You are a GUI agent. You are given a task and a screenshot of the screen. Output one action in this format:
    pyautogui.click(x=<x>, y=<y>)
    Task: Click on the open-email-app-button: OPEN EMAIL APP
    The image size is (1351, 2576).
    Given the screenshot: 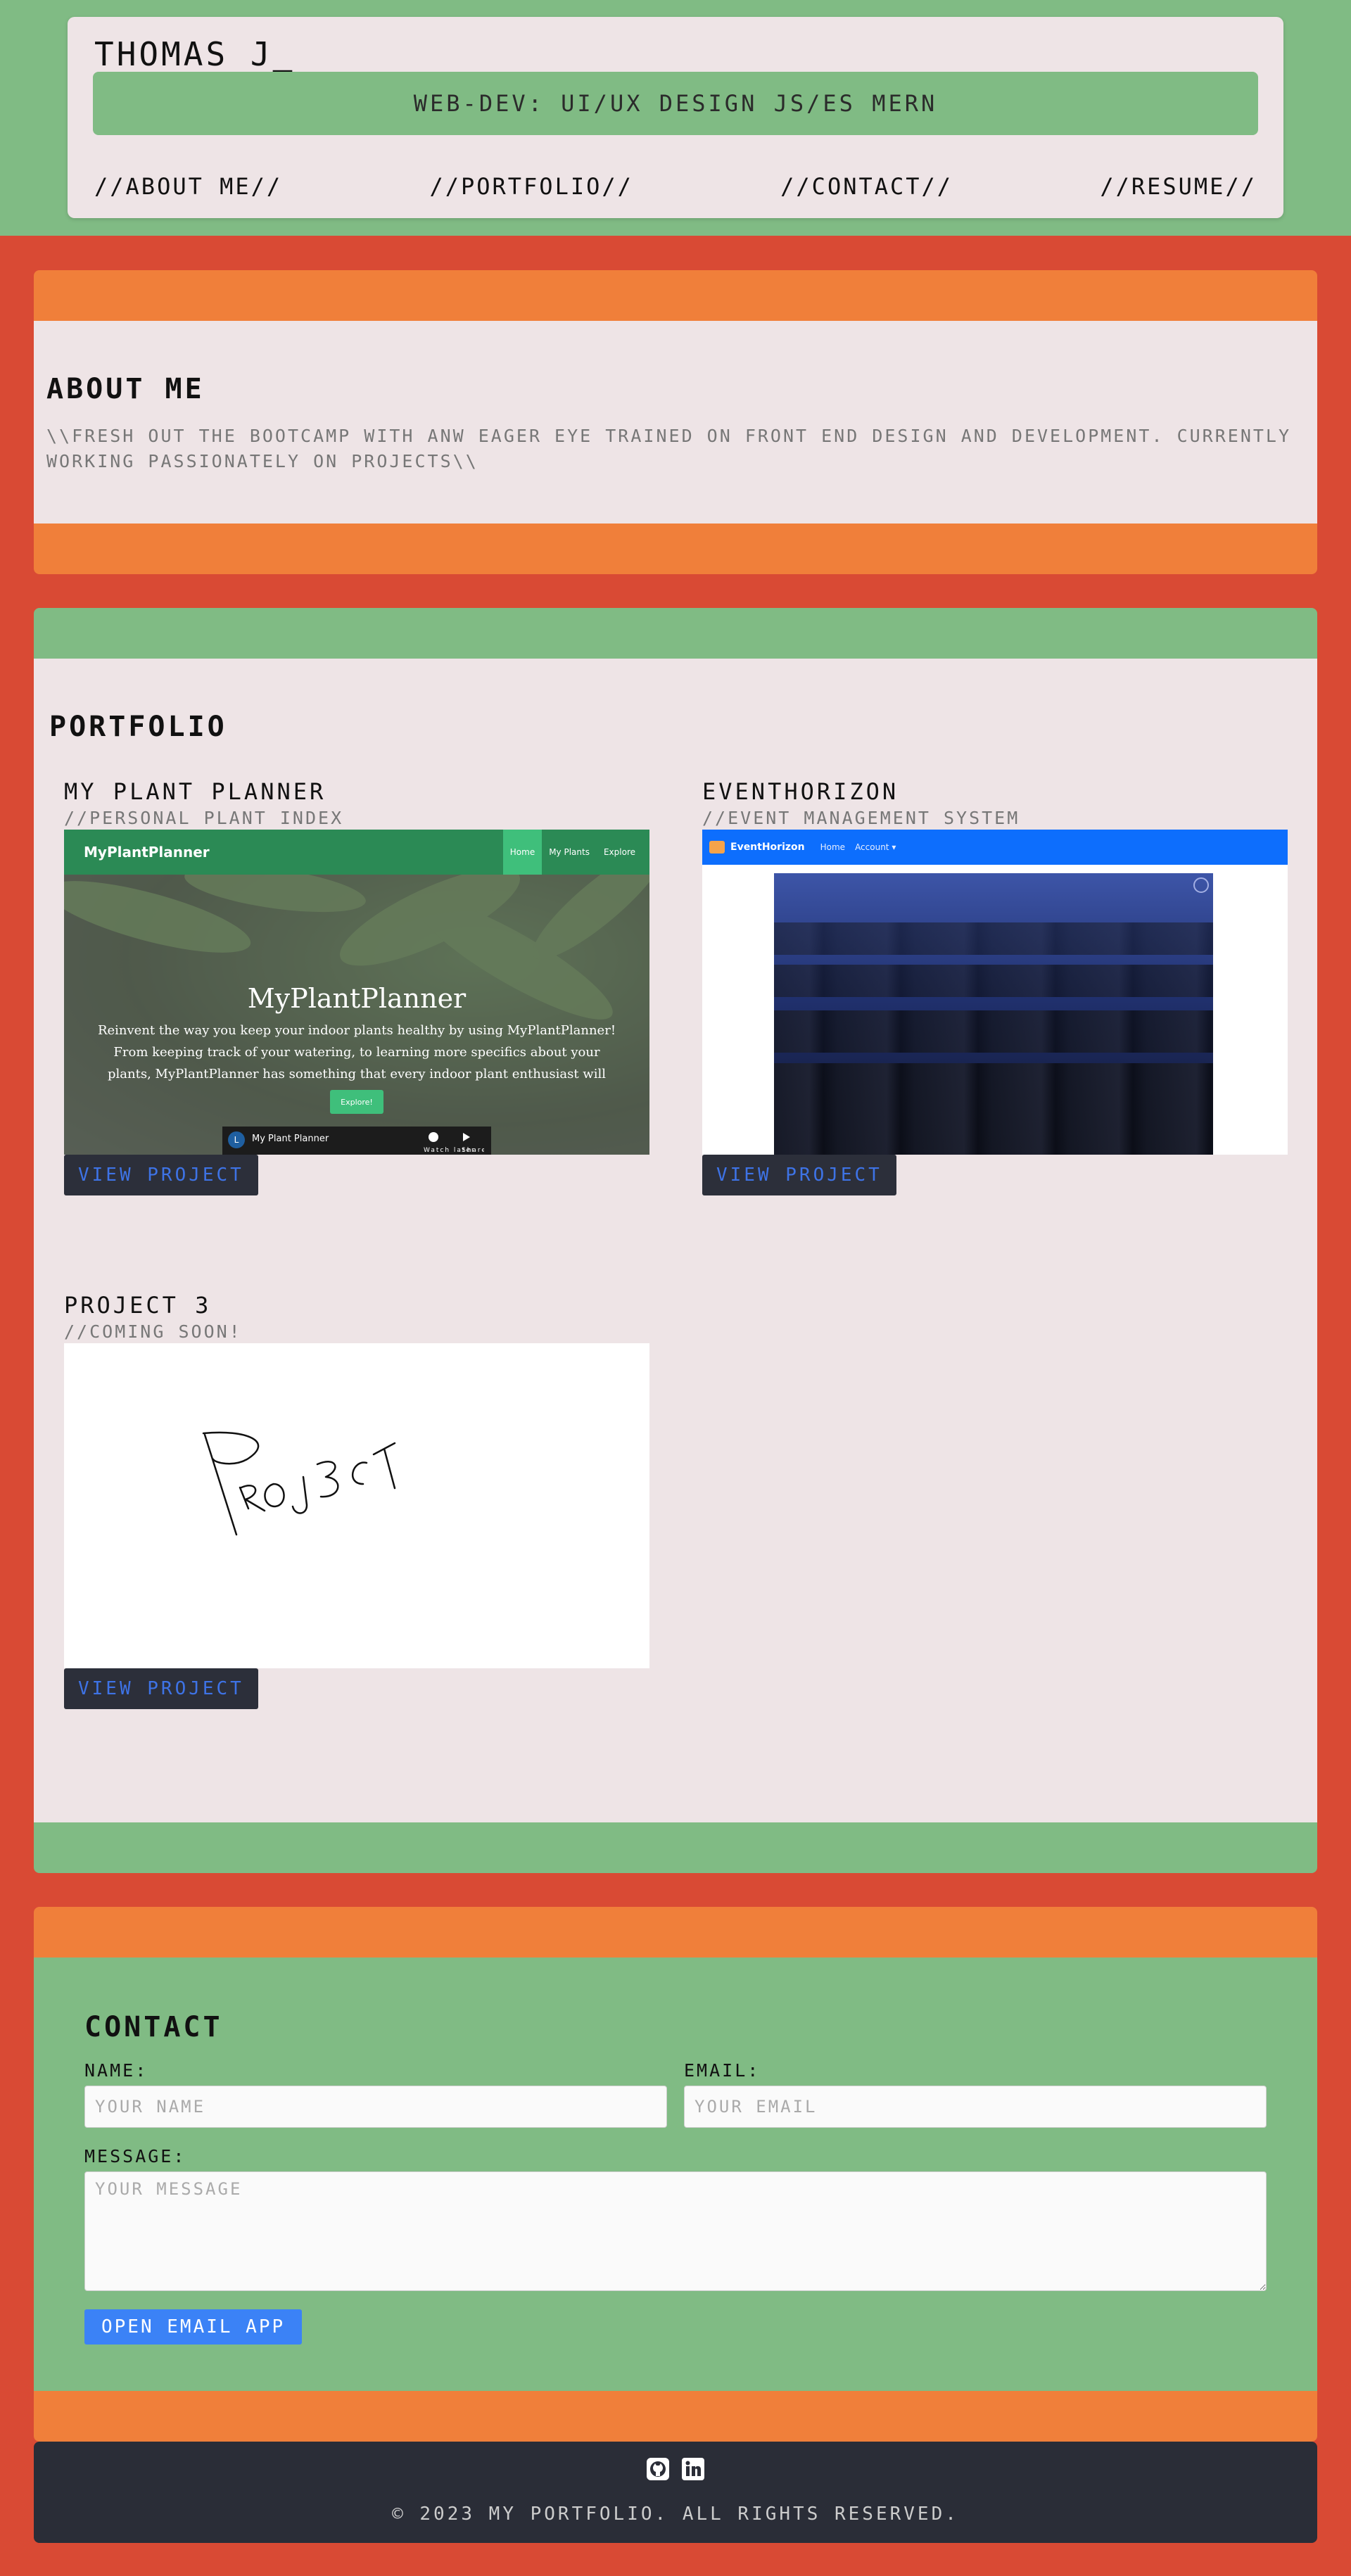 What is the action you would take?
    pyautogui.click(x=194, y=2327)
    